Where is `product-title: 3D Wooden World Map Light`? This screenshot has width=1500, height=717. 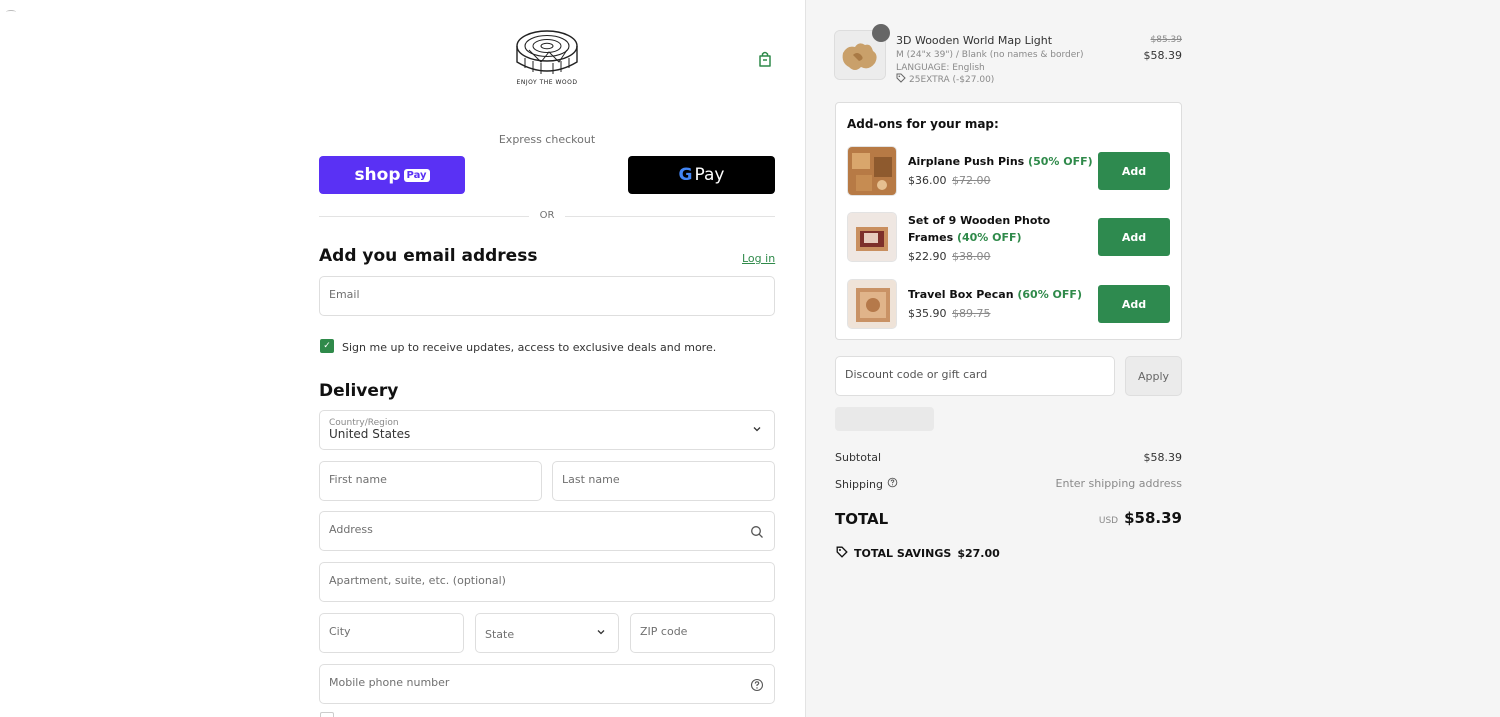
product-title: 3D Wooden World Map Light is located at coordinates (974, 40).